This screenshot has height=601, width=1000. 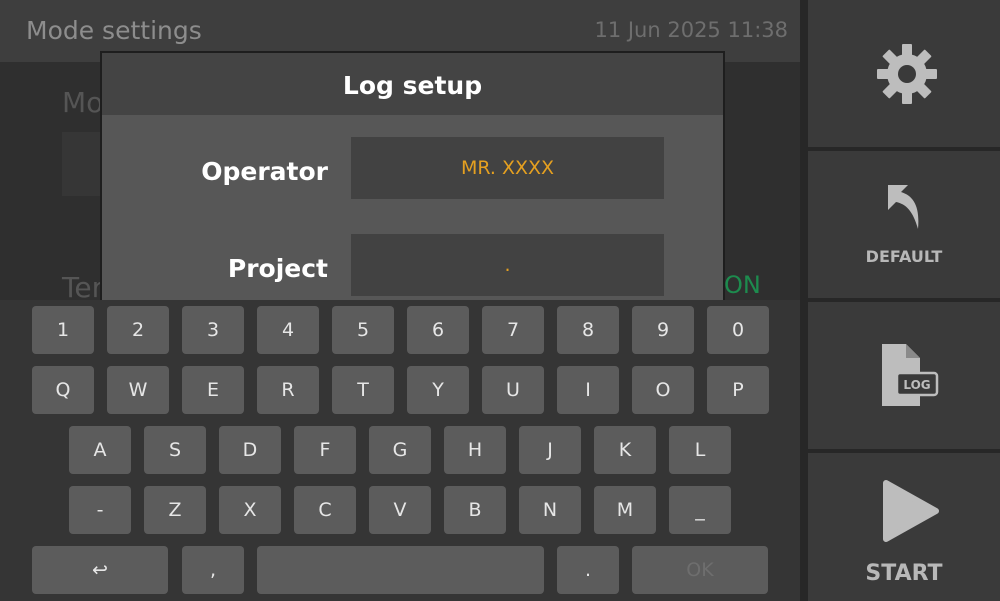 What do you see at coordinates (663, 330) in the screenshot?
I see `key-9: 9` at bounding box center [663, 330].